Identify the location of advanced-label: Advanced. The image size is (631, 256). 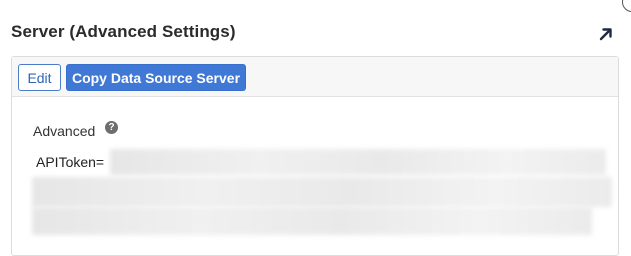
(64, 131).